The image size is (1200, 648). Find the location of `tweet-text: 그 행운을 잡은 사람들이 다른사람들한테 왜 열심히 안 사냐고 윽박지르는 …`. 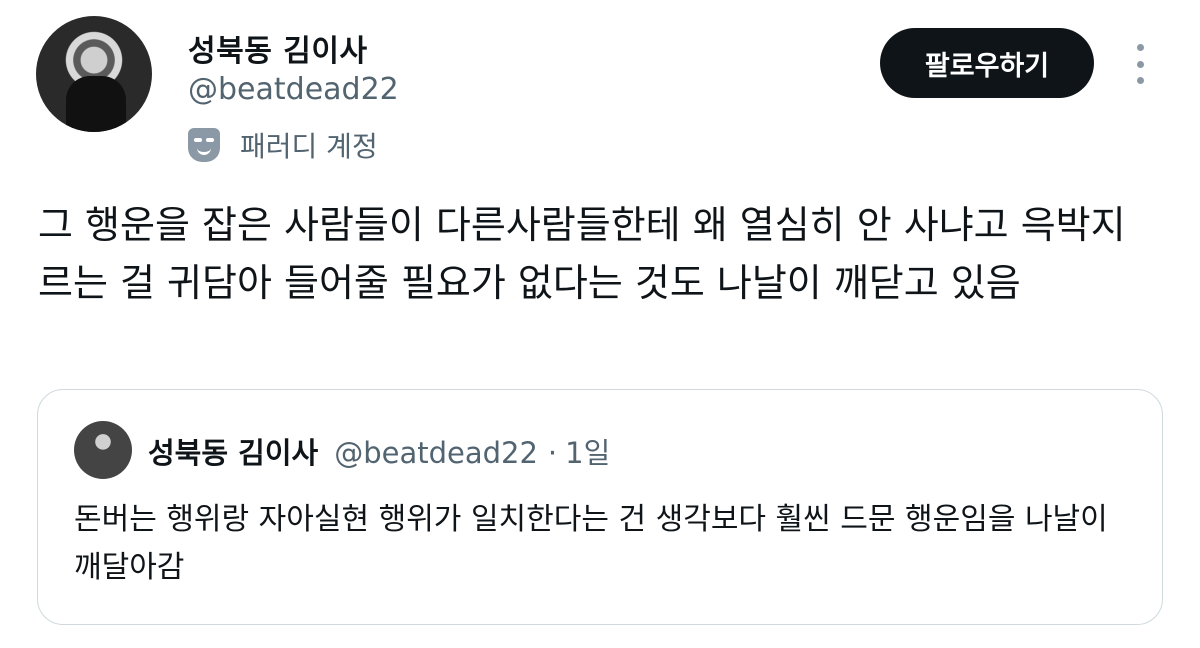

tweet-text: 그 행운을 잡은 사람들이 다른사람들한테 왜 열심히 안 사냐고 윽박지르는 … is located at coordinates (582, 254).